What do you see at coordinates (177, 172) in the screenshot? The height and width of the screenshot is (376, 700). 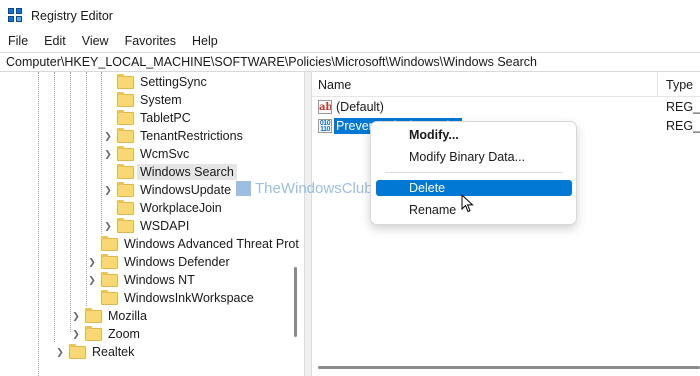 I see `tree-item-windows-search: Windows Search` at bounding box center [177, 172].